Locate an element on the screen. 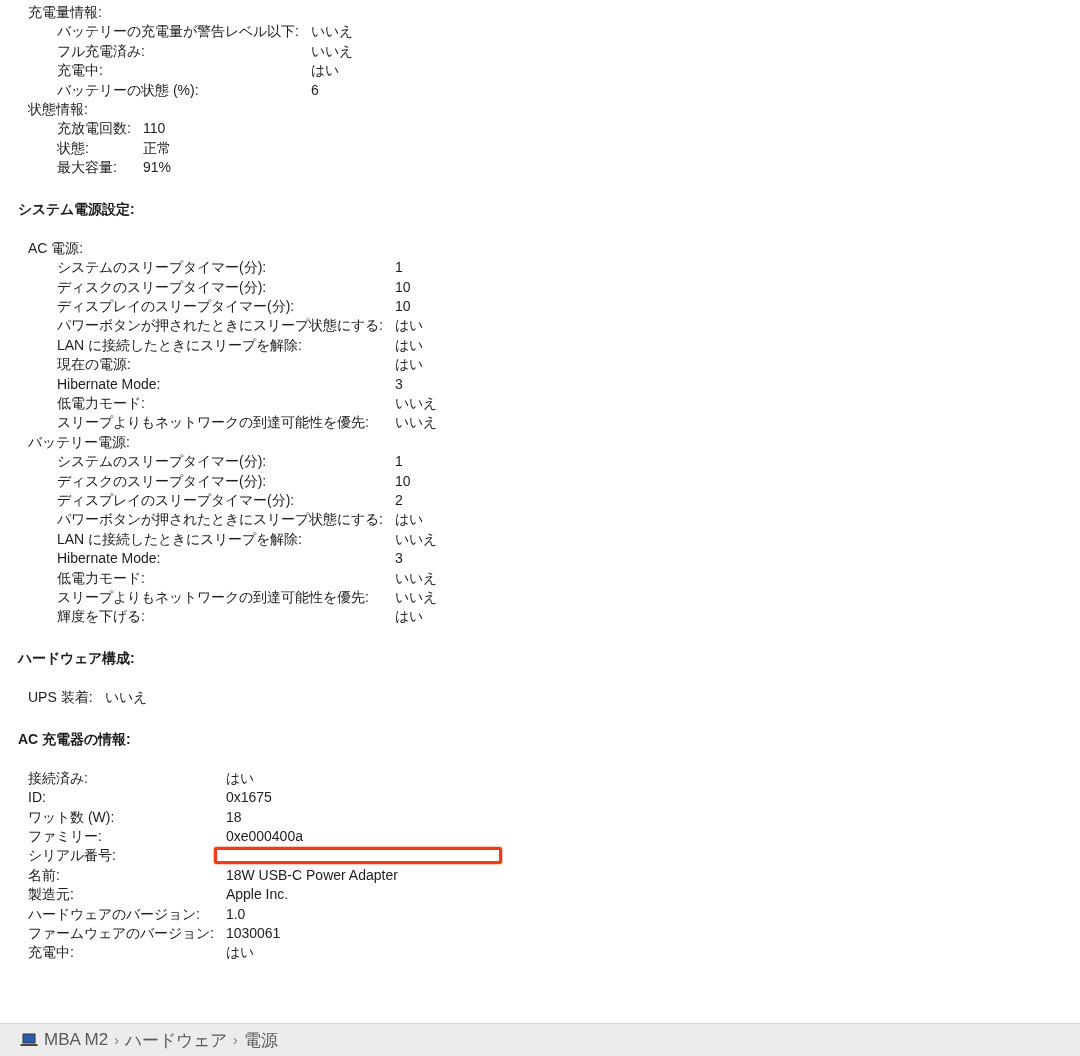 This screenshot has height=1056, width=1080. field-value: 18 is located at coordinates (233, 816).